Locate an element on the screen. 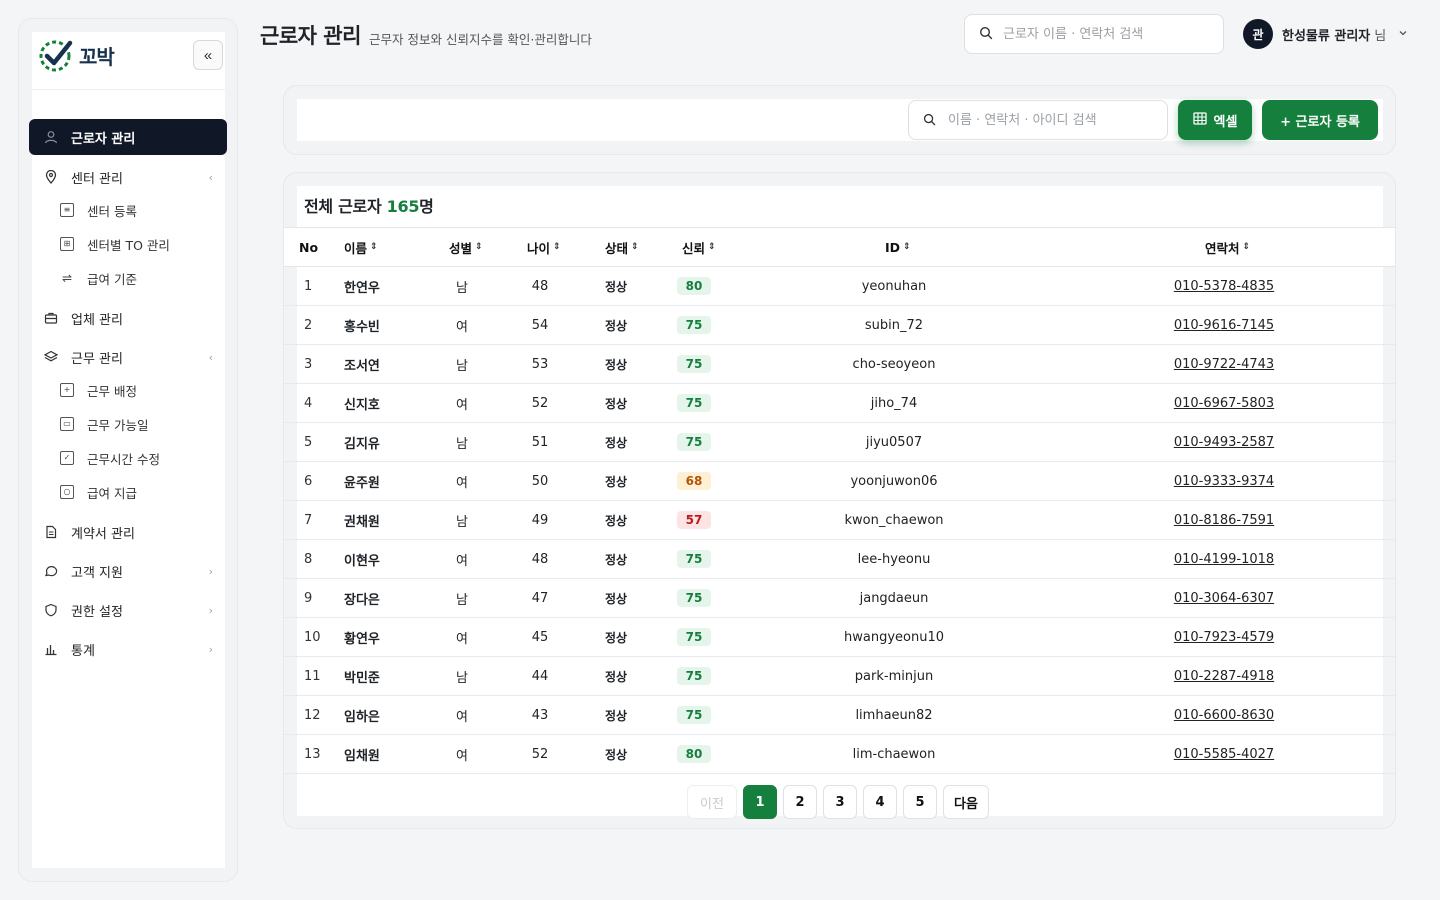 The width and height of the screenshot is (1440, 900). cell-name: 임하은 is located at coordinates (362, 715).